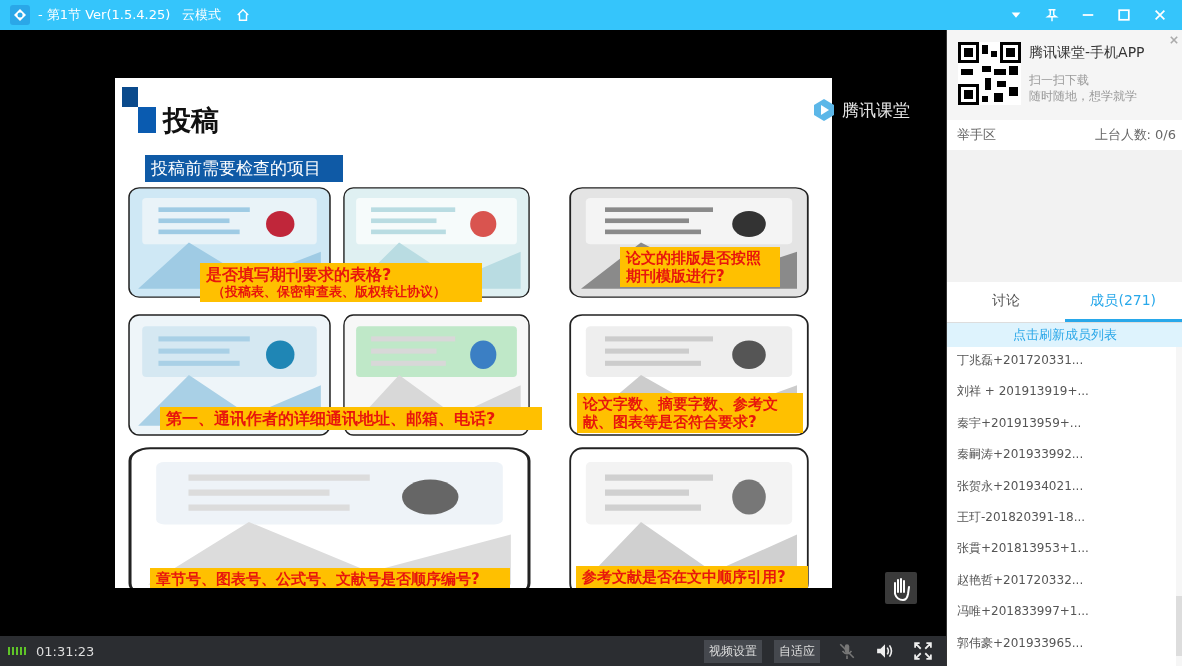 This screenshot has width=1182, height=666. Describe the element at coordinates (1083, 96) in the screenshot. I see `promo-text: 随时随地，想学就学` at that location.